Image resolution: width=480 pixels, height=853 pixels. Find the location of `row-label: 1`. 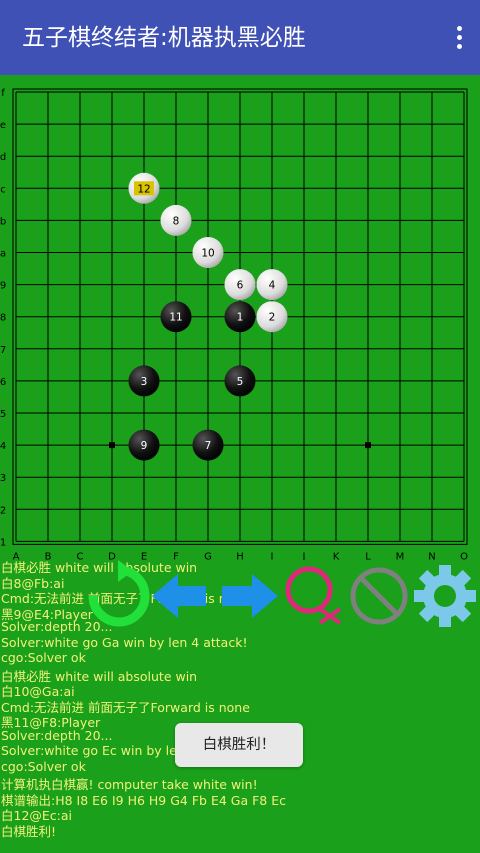

row-label: 1 is located at coordinates (3, 542).